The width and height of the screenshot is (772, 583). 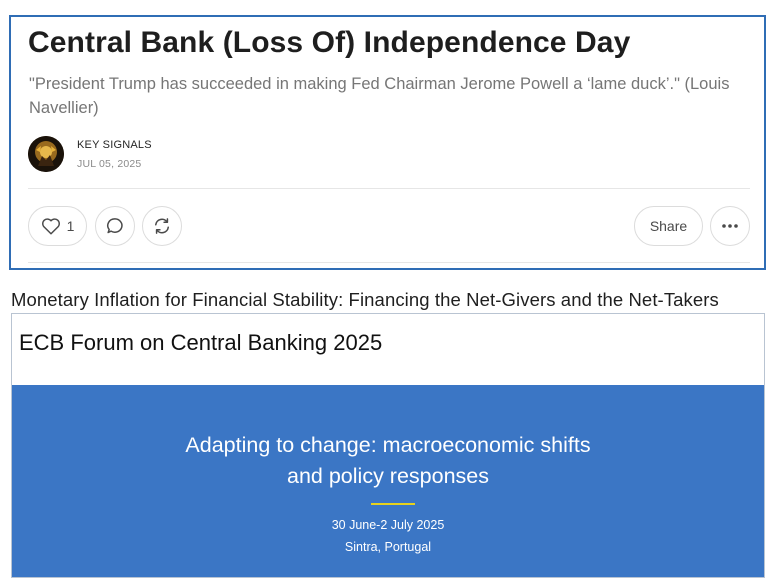 I want to click on banner-accent-rule, so click(x=393, y=504).